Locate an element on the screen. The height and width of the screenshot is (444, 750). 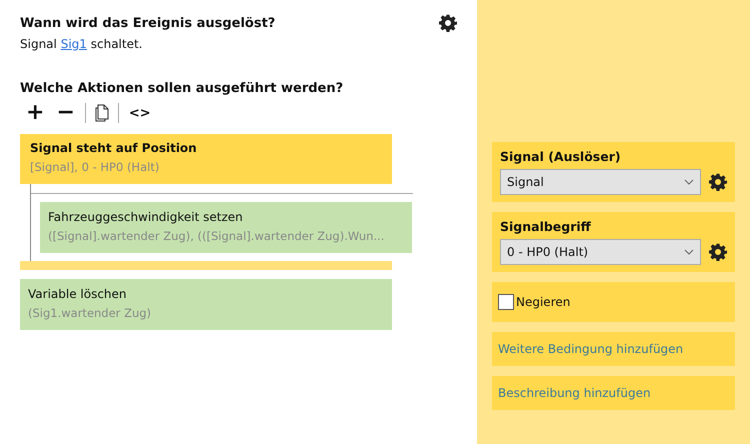
action-detail: (Sig1.wartender Zug) is located at coordinates (90, 313).